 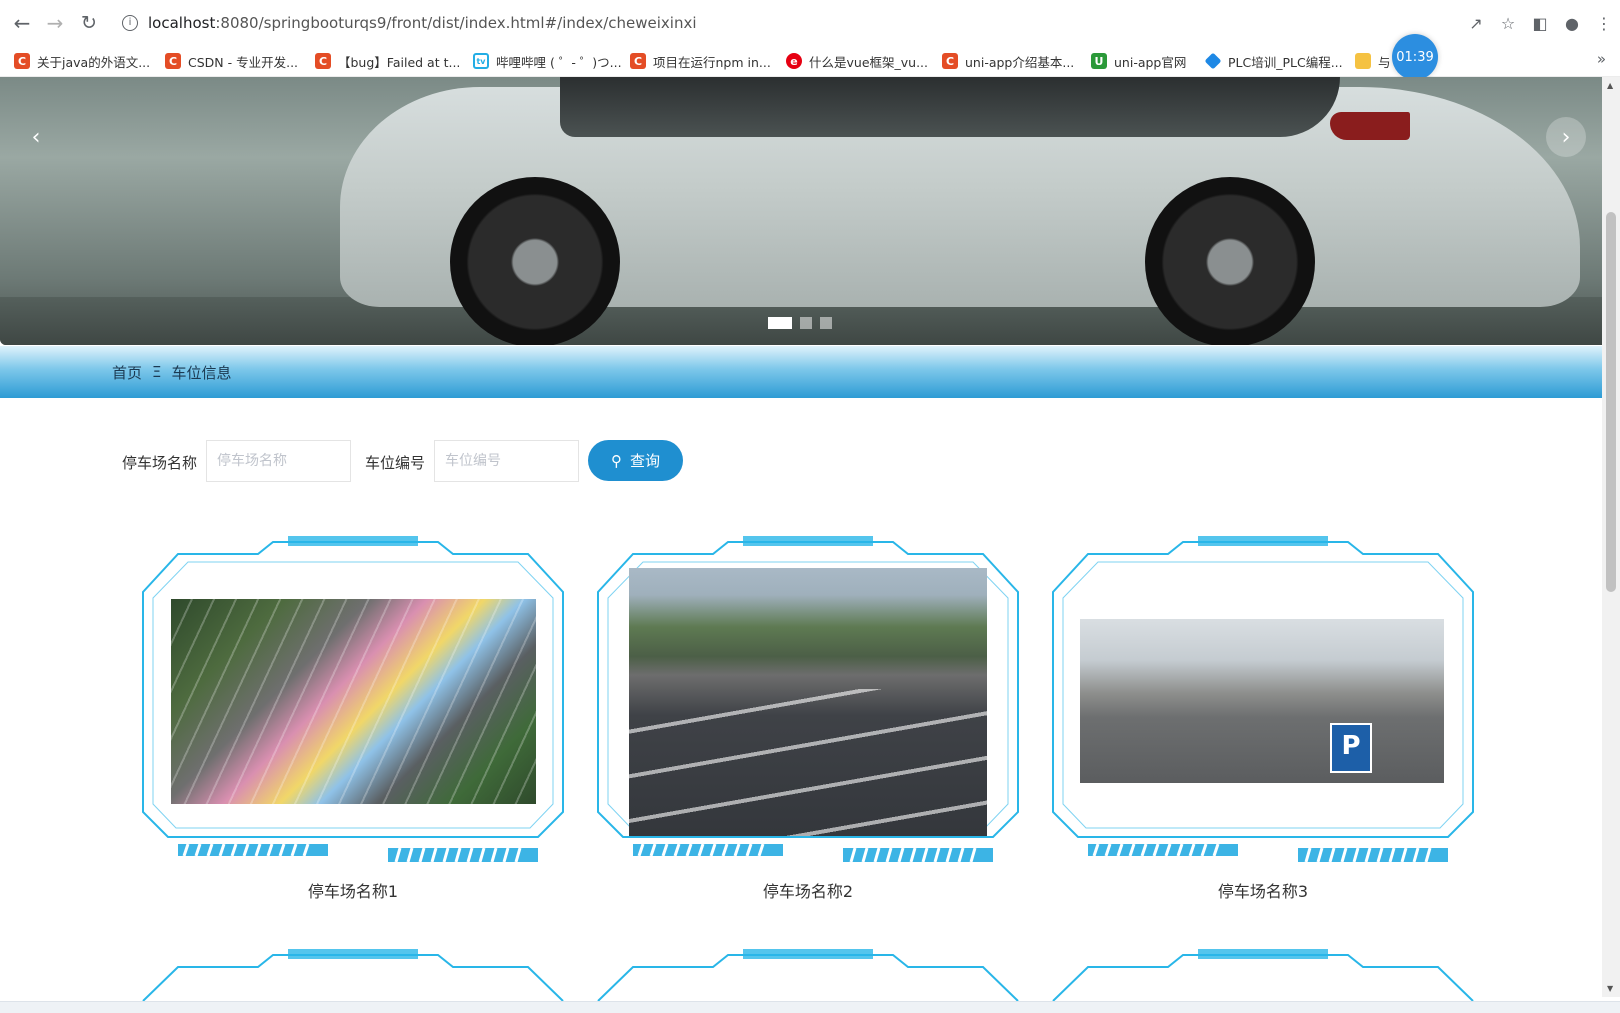 I want to click on spot-number-label: 车位编号, so click(x=395, y=463).